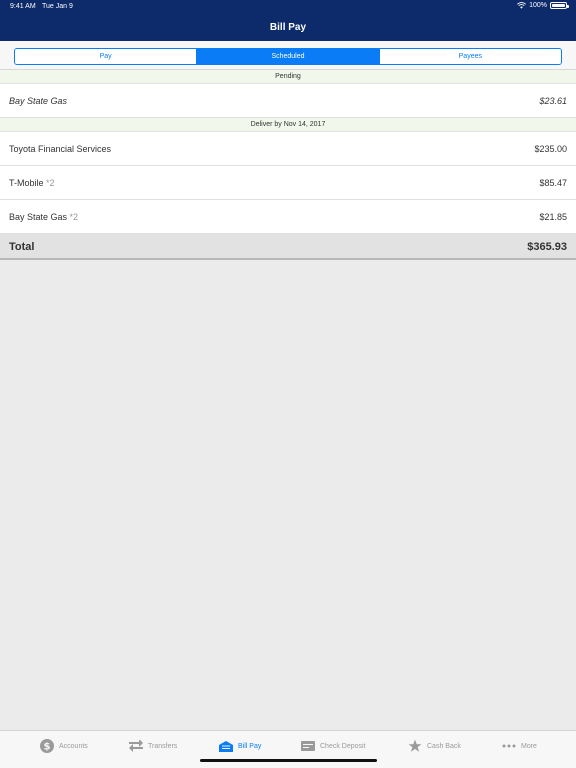  I want to click on tab-transfers: Transfers, so click(153, 746).